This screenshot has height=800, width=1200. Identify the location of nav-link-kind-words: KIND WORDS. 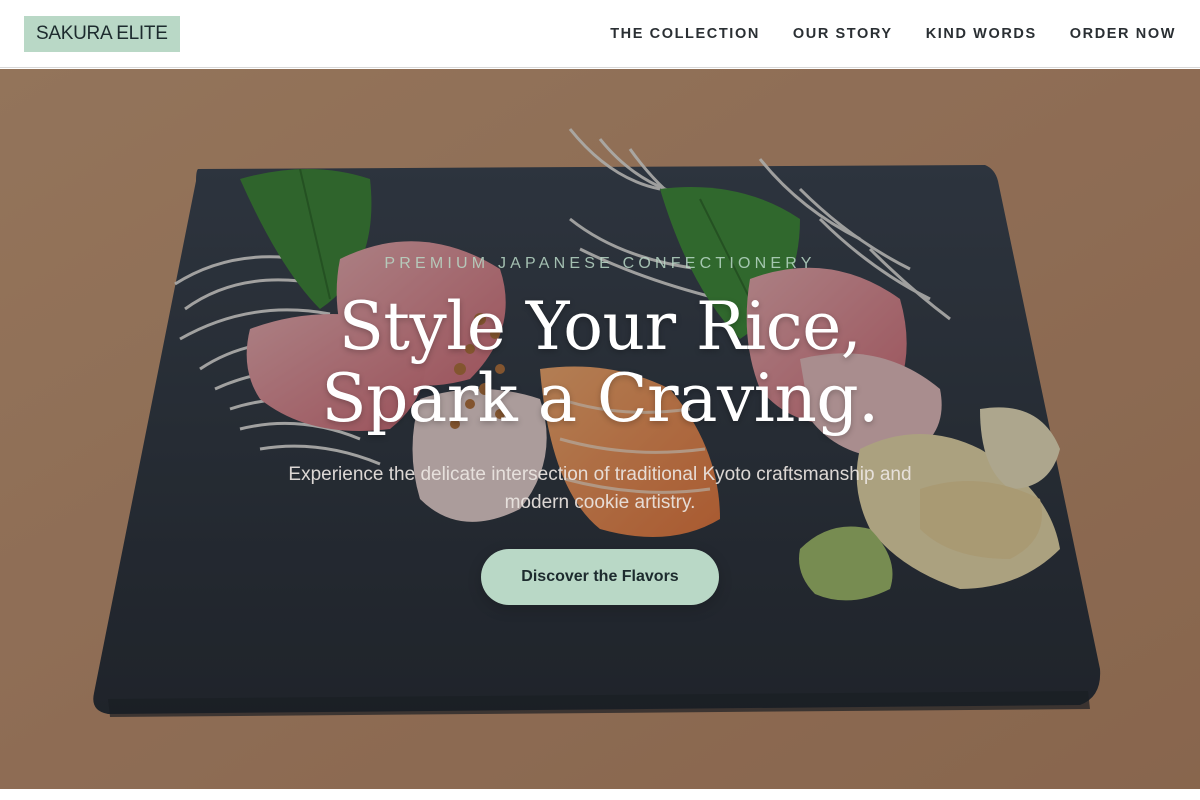
(981, 34).